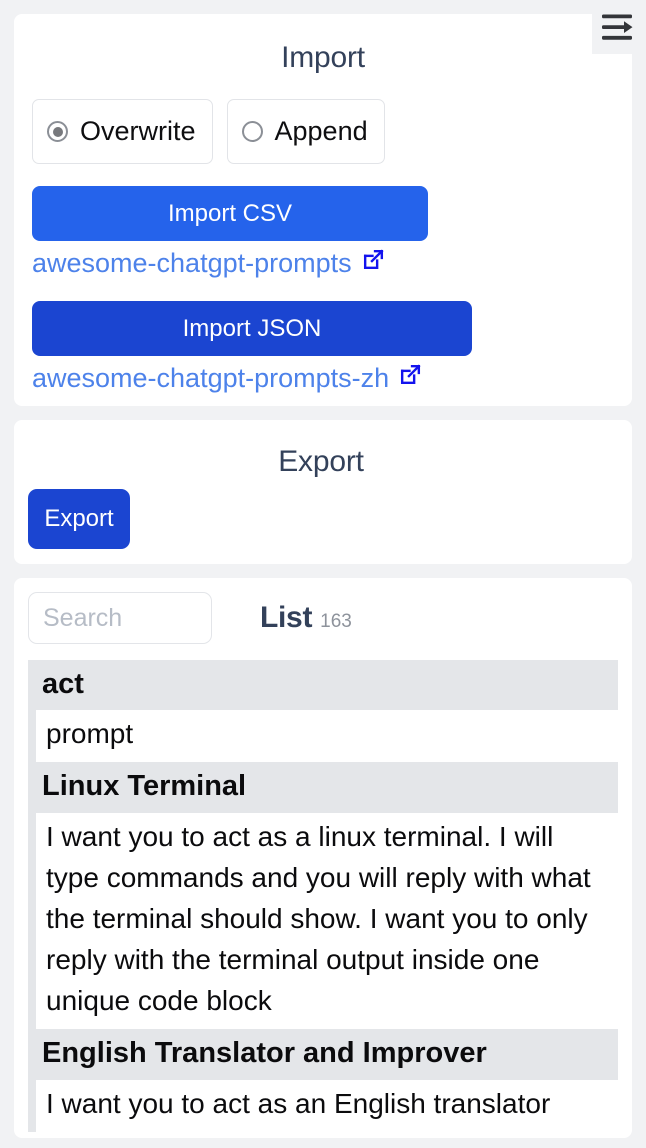 This screenshot has width=646, height=1148. What do you see at coordinates (192, 262) in the screenshot?
I see `awesome-chatgpt-prompts-link-label: awesome-chatgpt-prompts` at bounding box center [192, 262].